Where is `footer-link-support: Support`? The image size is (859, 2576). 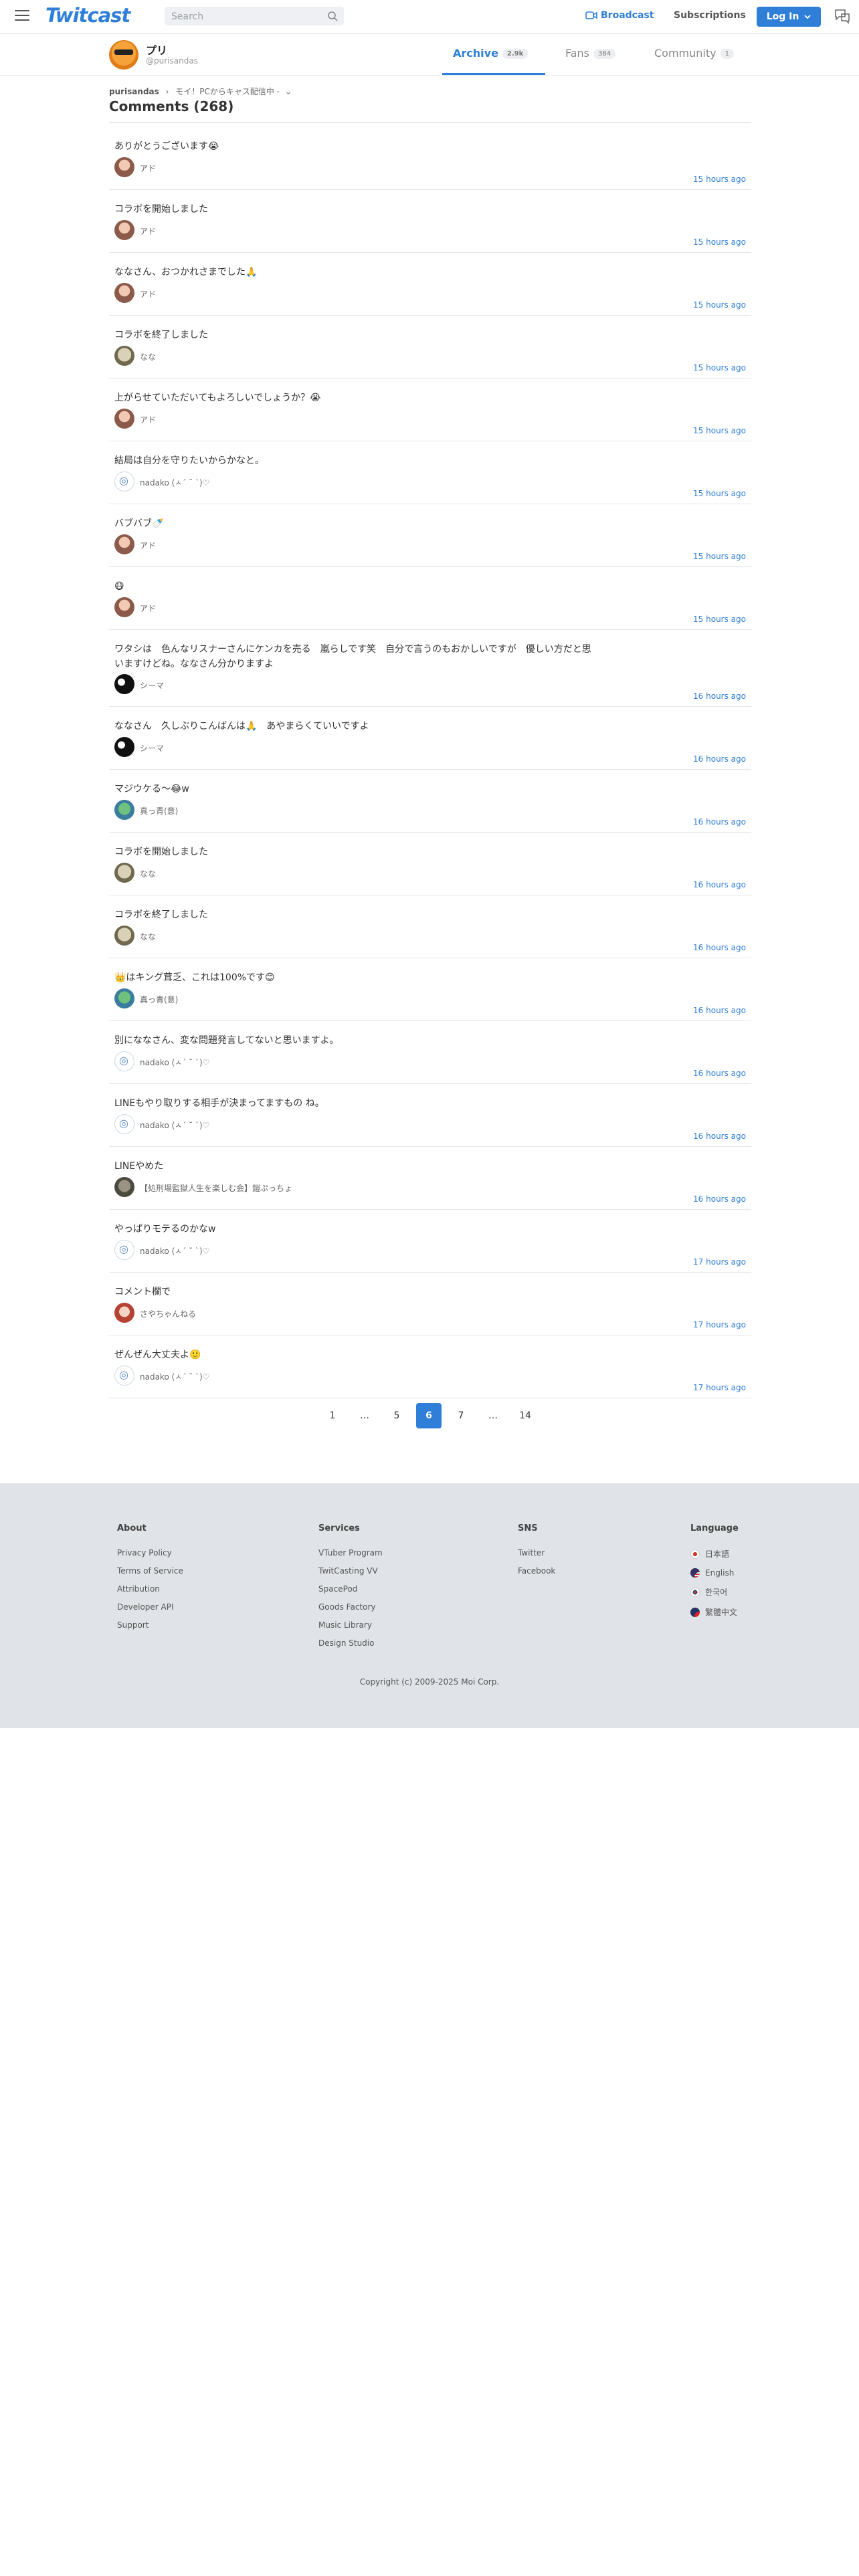
footer-link-support: Support is located at coordinates (150, 1625).